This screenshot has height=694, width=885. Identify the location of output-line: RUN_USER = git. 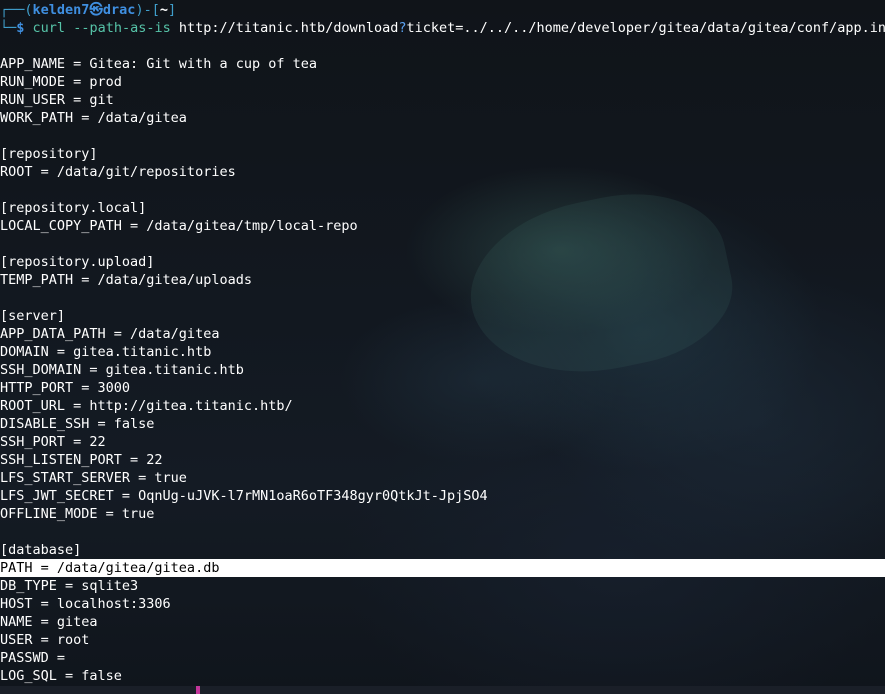
(57, 100).